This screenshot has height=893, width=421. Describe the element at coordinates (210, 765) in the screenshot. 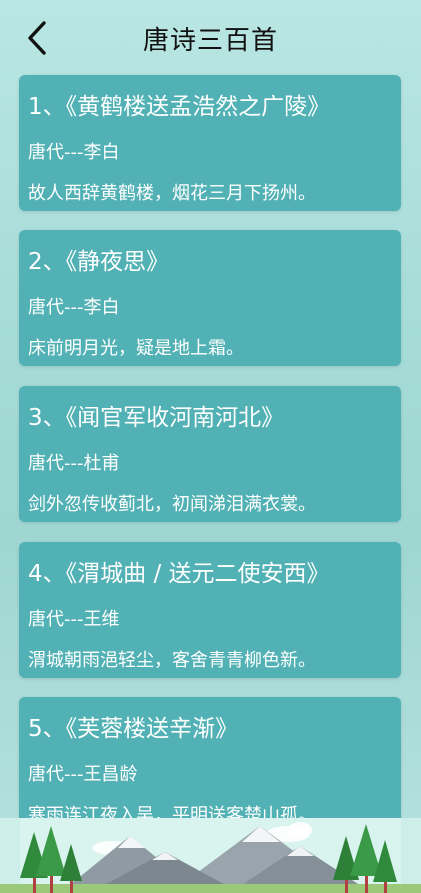

I see `poem-card-5: 5、《芙蓉楼送辛渐》 唐代---王昌龄 寒雨连江夜入吴，平明送客楚山孤。` at that location.